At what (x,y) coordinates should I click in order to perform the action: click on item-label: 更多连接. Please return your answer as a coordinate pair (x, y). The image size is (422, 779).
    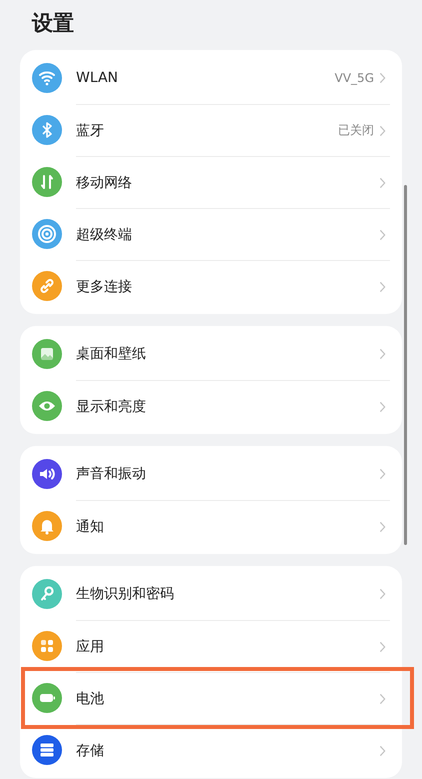
    Looking at the image, I should click on (104, 287).